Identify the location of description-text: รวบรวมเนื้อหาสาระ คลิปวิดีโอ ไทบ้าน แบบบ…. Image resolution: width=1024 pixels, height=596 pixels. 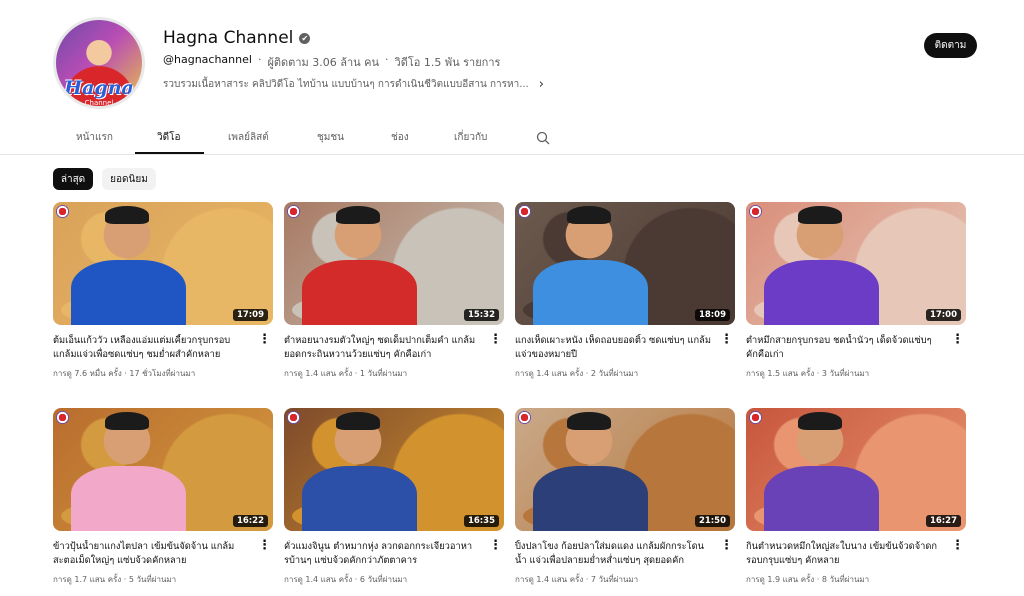
(346, 84).